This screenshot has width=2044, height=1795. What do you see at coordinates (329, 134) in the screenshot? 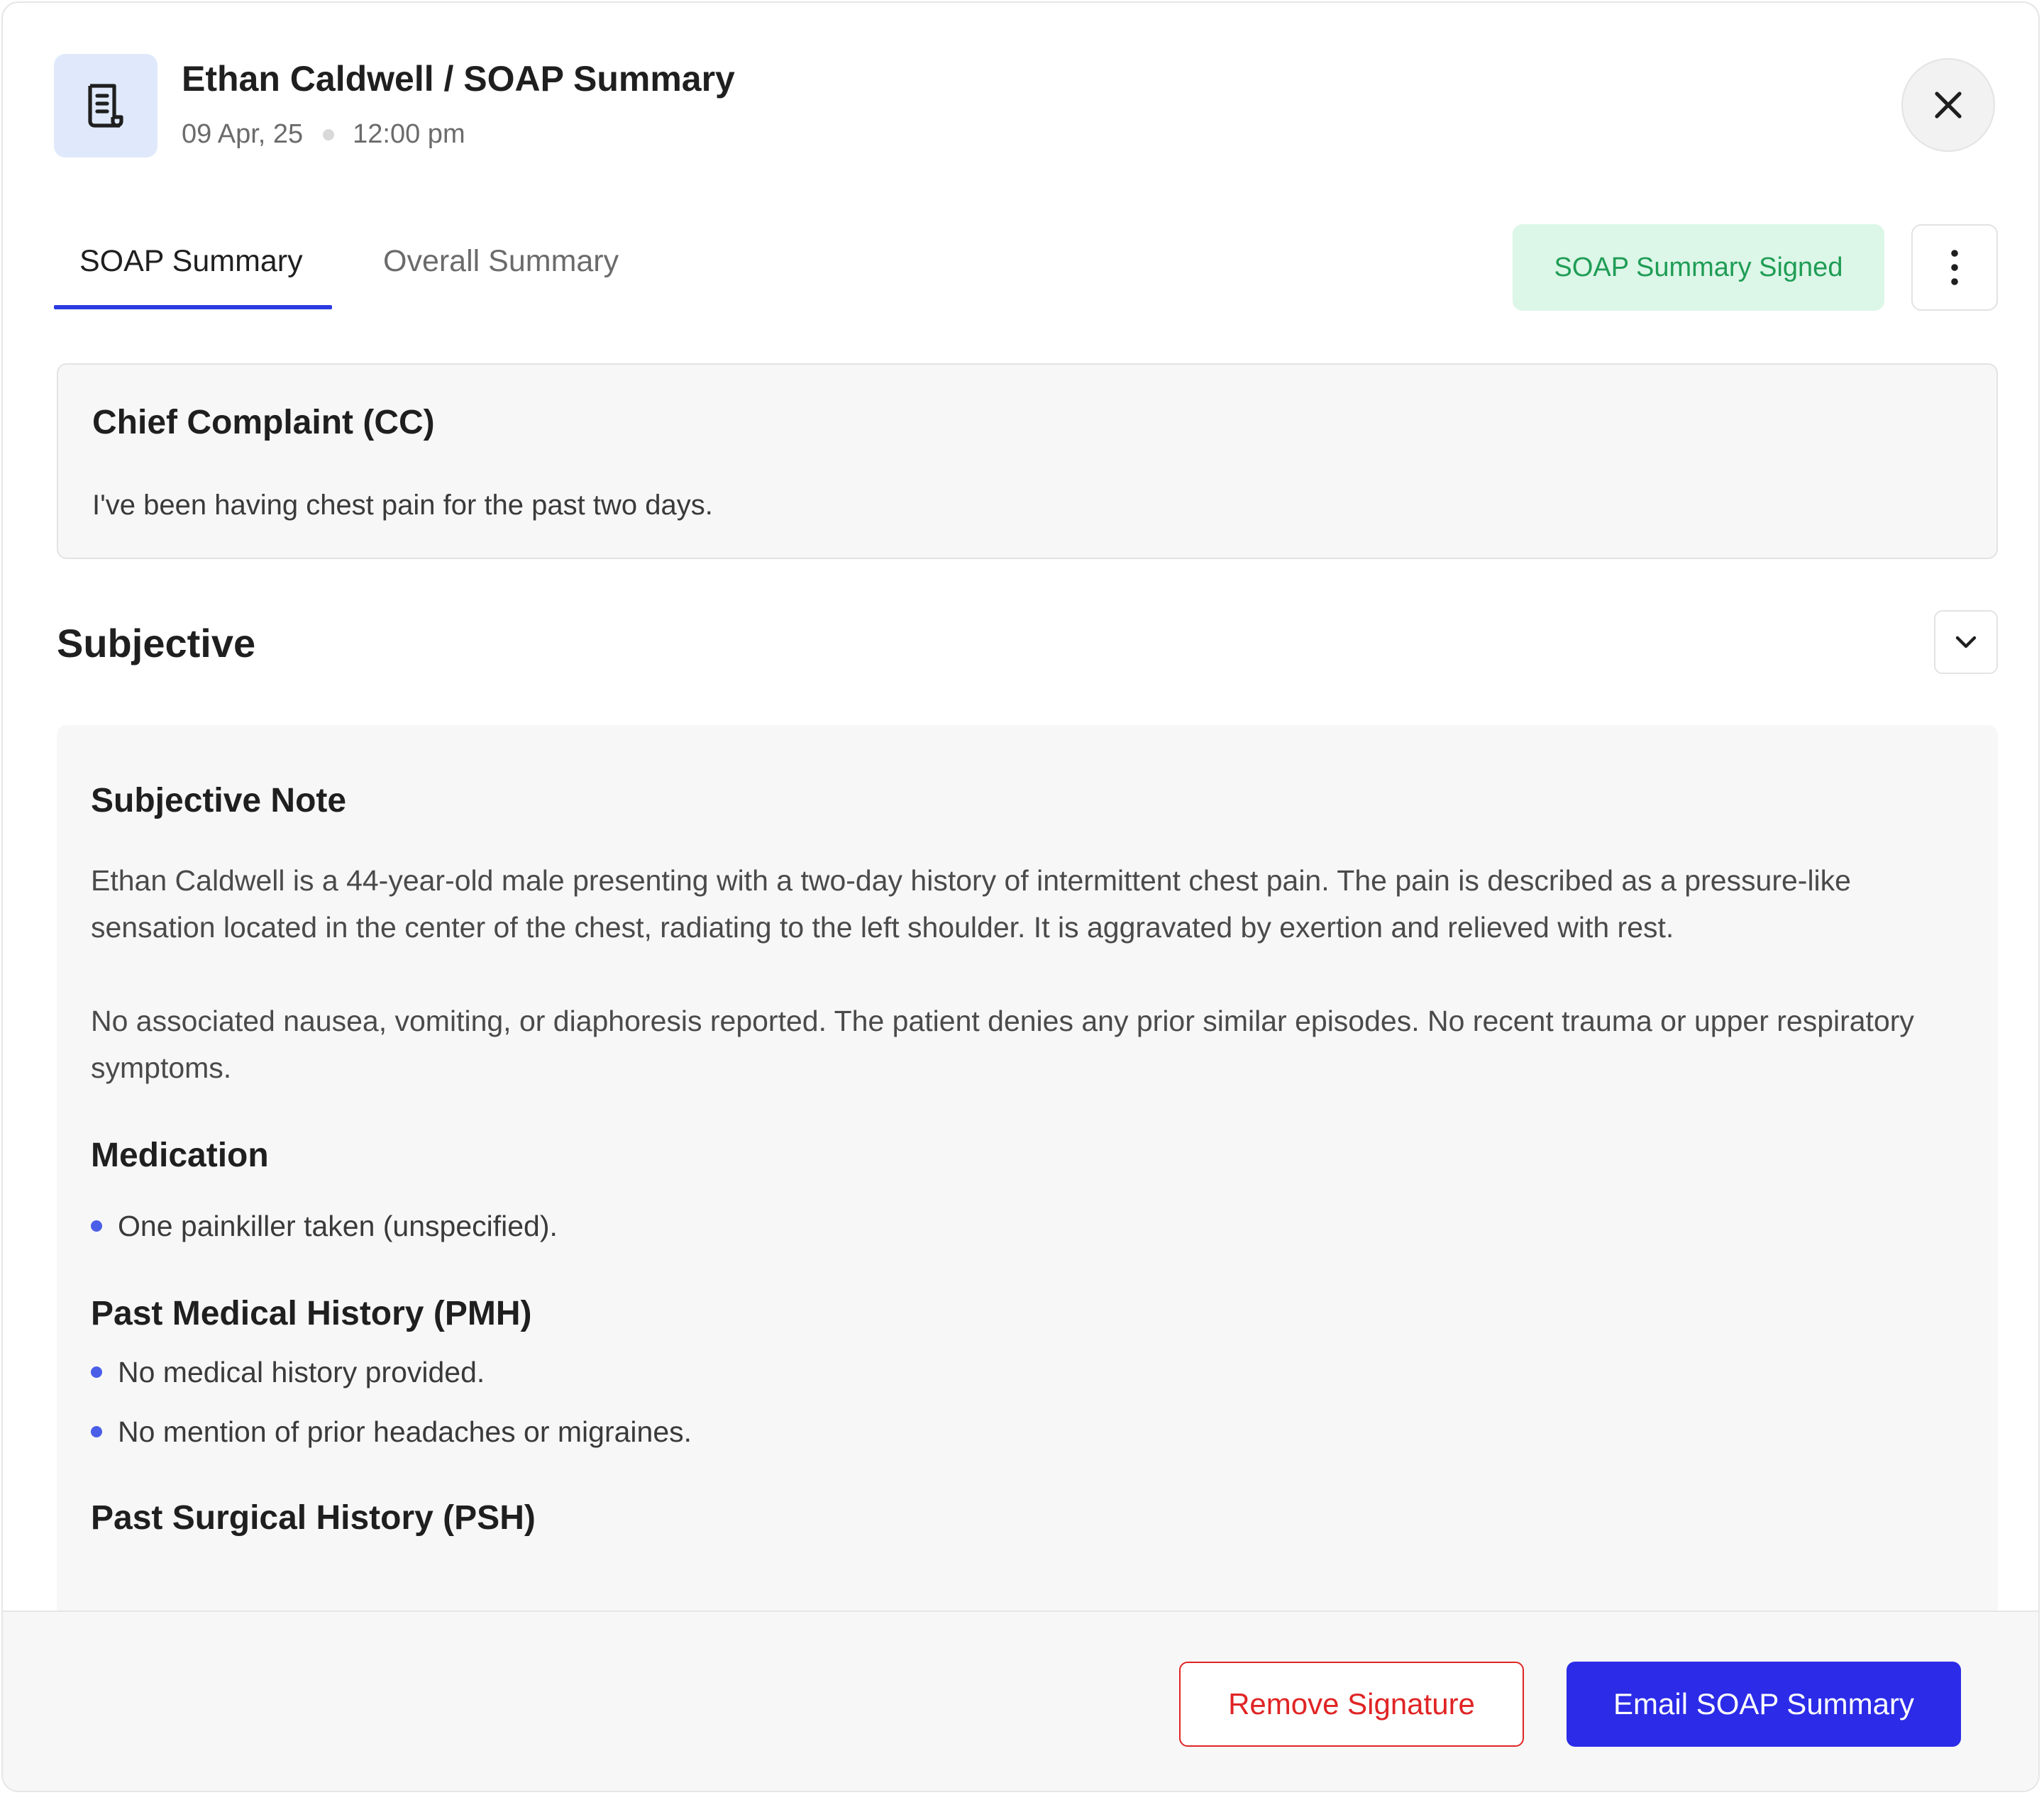
I see `separator-dot` at bounding box center [329, 134].